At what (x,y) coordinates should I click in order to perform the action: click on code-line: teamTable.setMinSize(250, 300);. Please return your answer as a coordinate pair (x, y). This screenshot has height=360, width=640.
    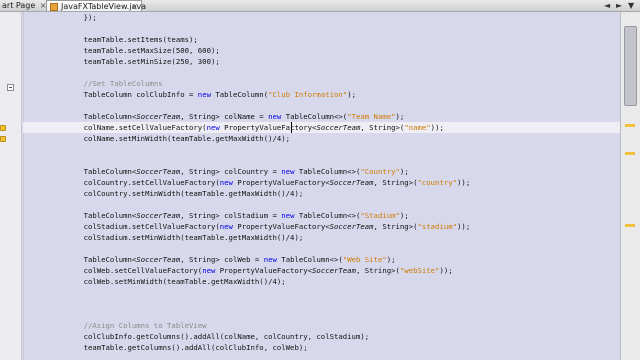
    Looking at the image, I should click on (143, 61).